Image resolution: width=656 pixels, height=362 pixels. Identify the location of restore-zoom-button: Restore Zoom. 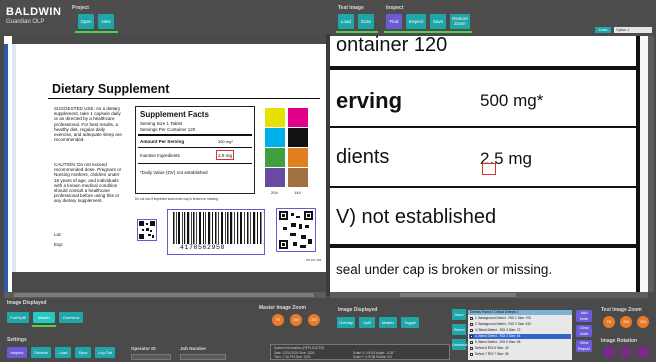
(460, 21).